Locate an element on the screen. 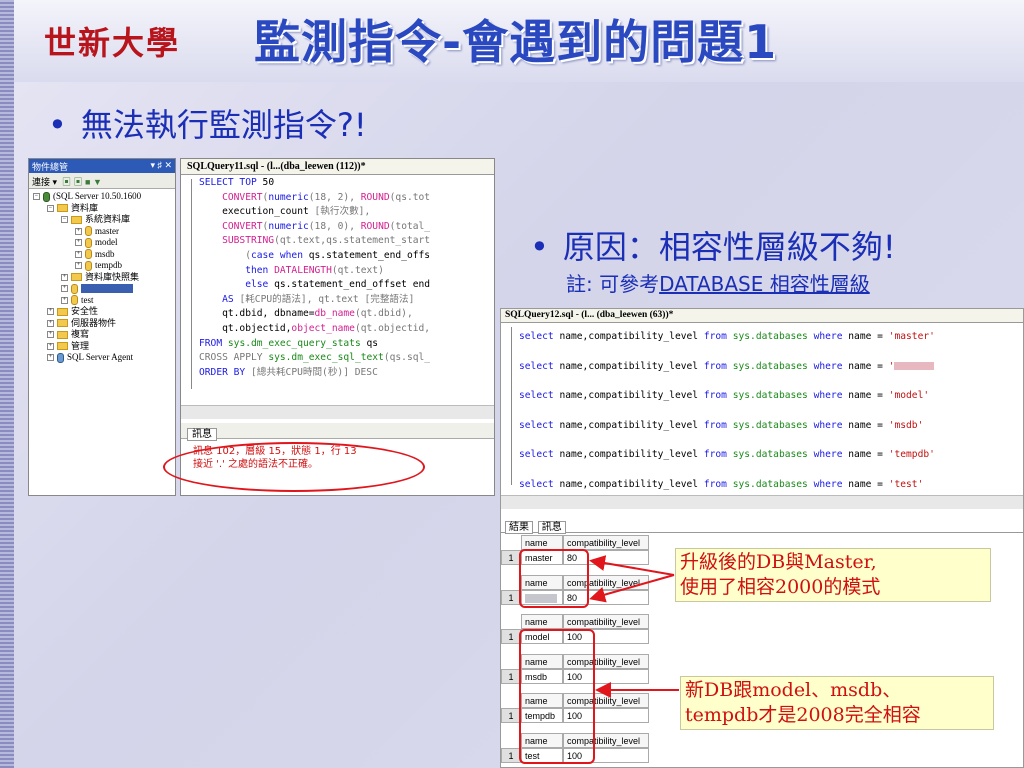 The width and height of the screenshot is (1024, 768). tree-node-label: model is located at coordinates (106, 242).